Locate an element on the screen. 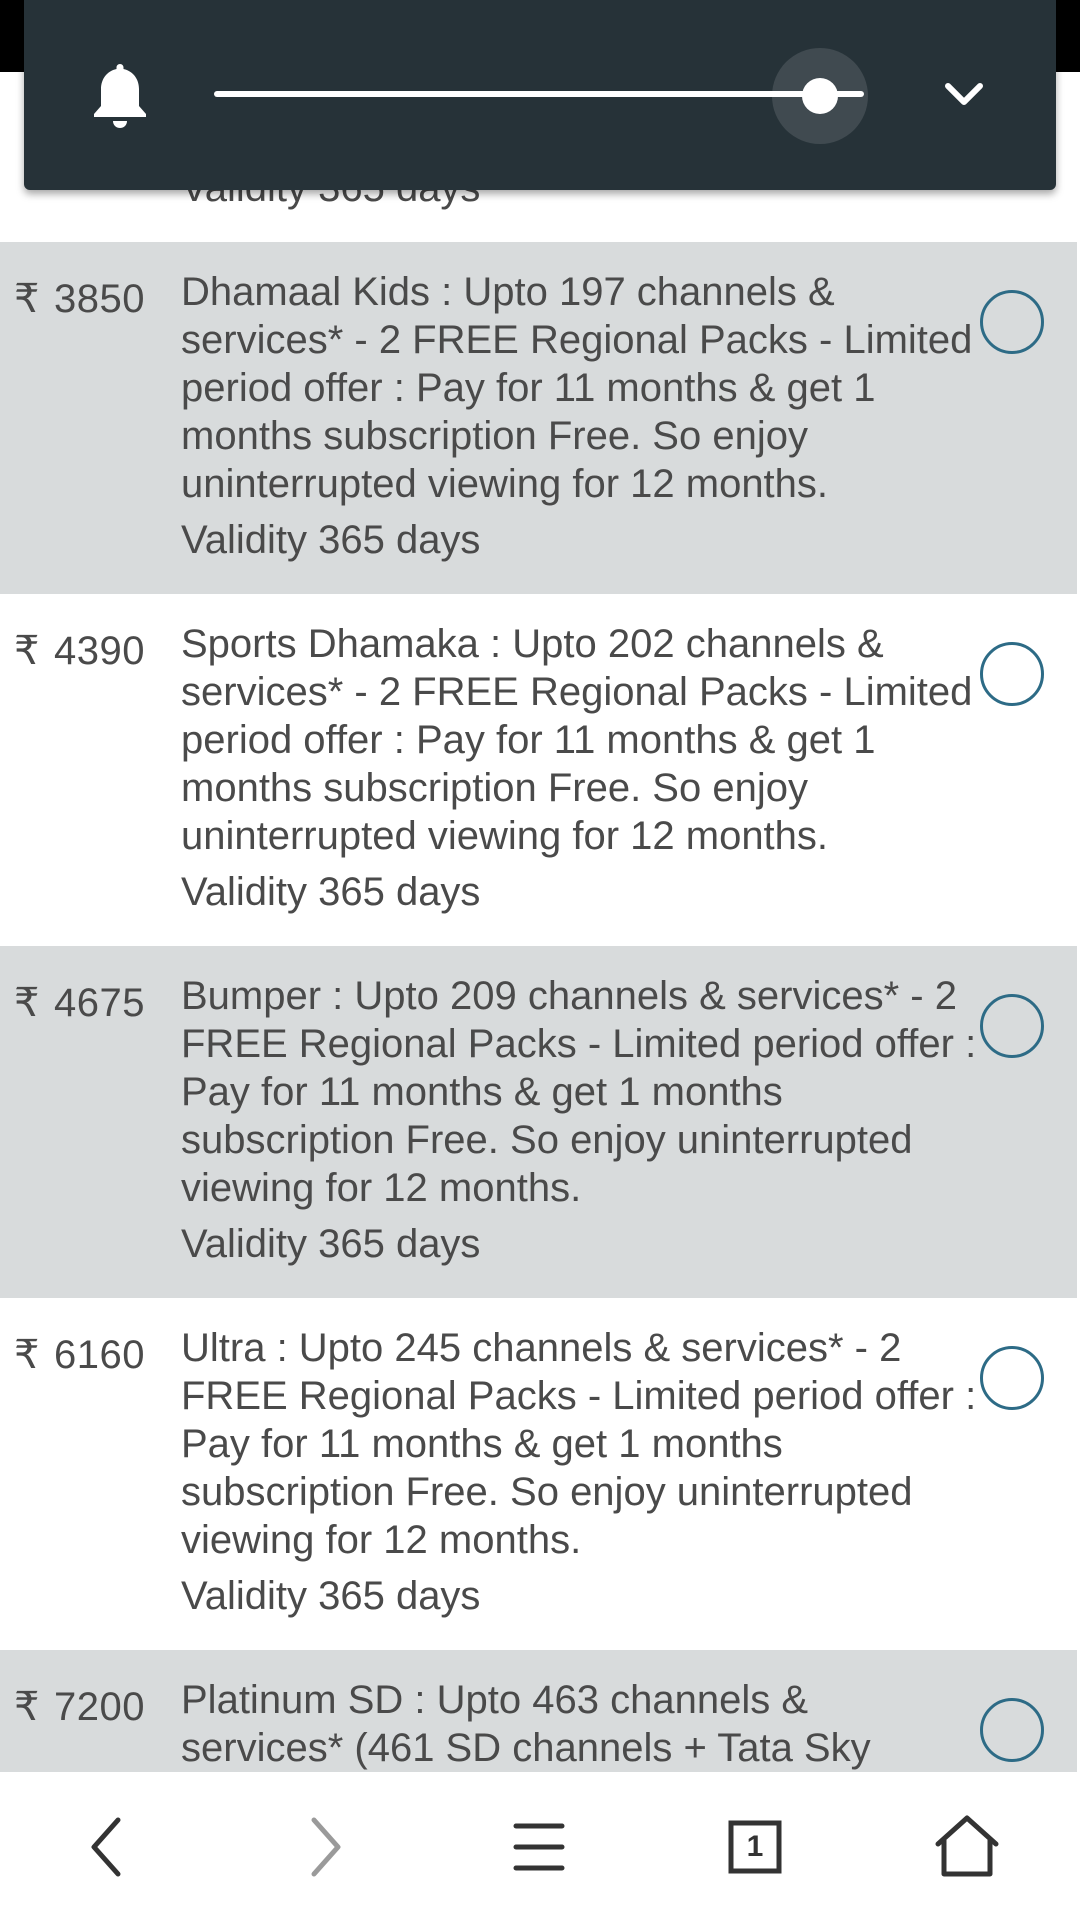 The width and height of the screenshot is (1080, 1920). tab-count: 1 is located at coordinates (755, 1846).